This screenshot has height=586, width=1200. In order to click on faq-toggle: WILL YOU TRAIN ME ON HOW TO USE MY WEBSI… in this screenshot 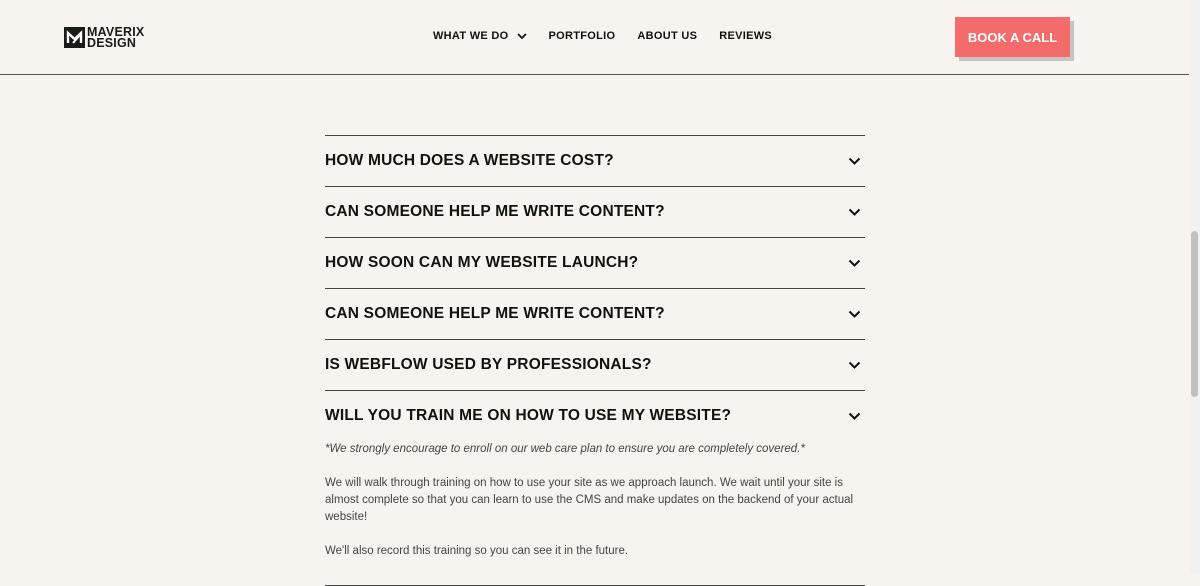, I will do `click(595, 416)`.